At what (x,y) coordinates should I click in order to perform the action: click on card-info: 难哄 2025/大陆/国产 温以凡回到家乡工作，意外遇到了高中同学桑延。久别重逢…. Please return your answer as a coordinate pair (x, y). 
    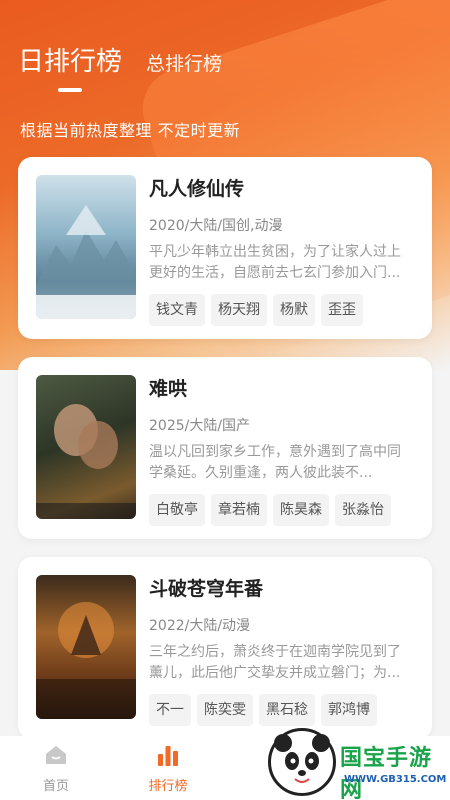
    Looking at the image, I should click on (281, 450).